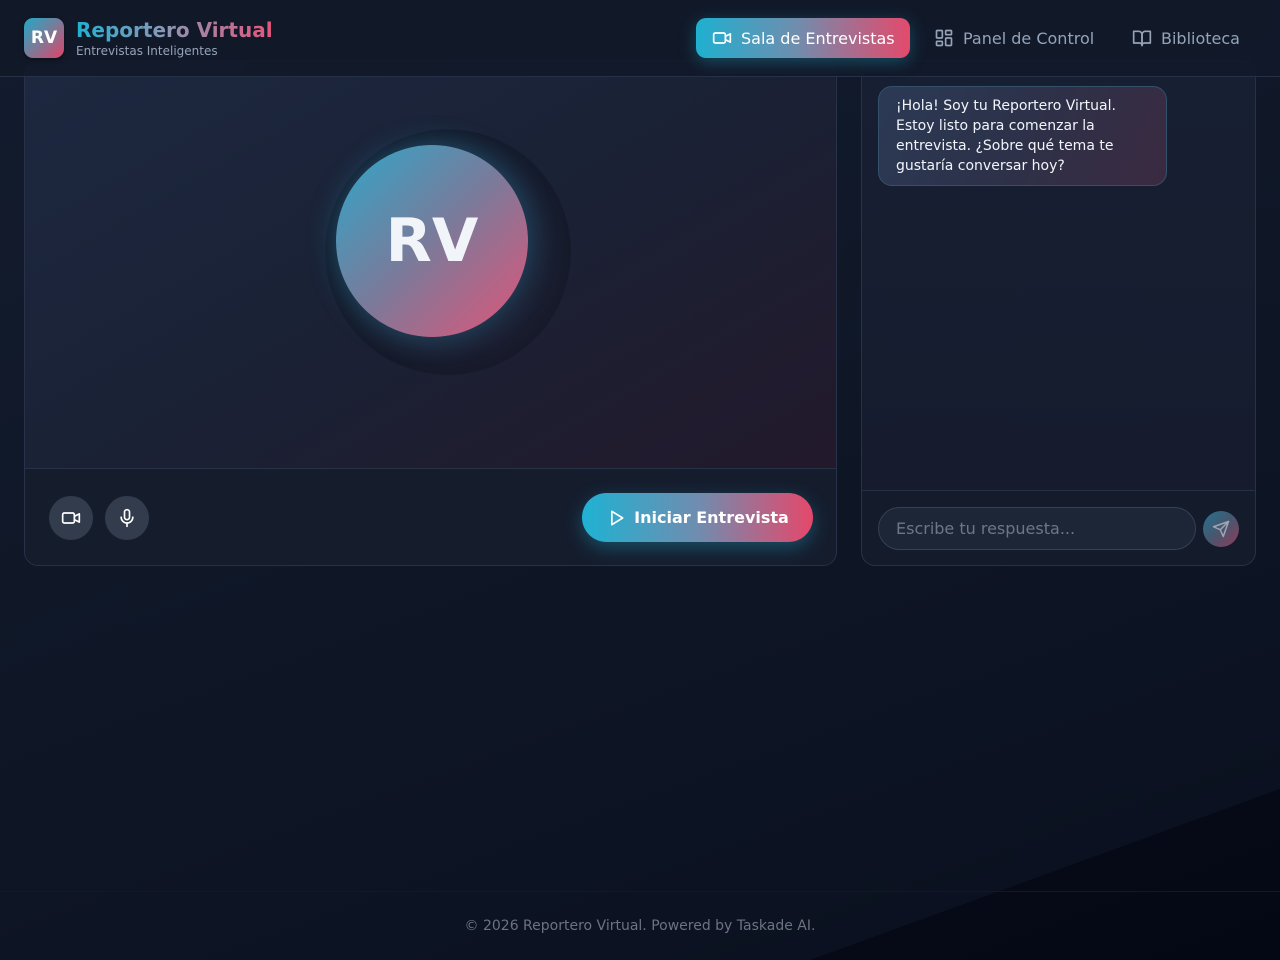  I want to click on start-interview-label: Iniciar Entrevista, so click(711, 517).